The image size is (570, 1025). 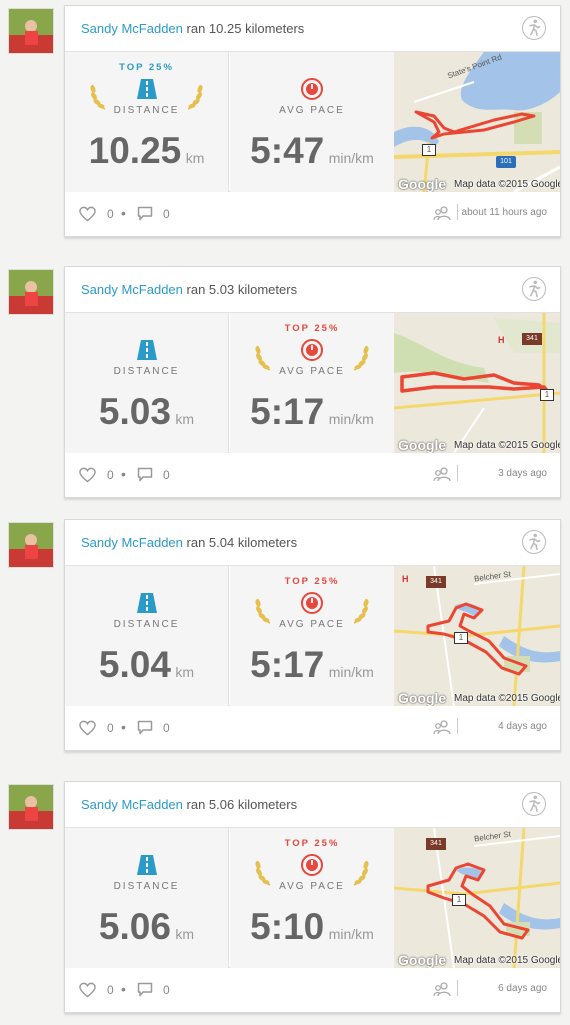 I want to click on activity-summary: ran 5.06 kilometers, so click(x=242, y=804).